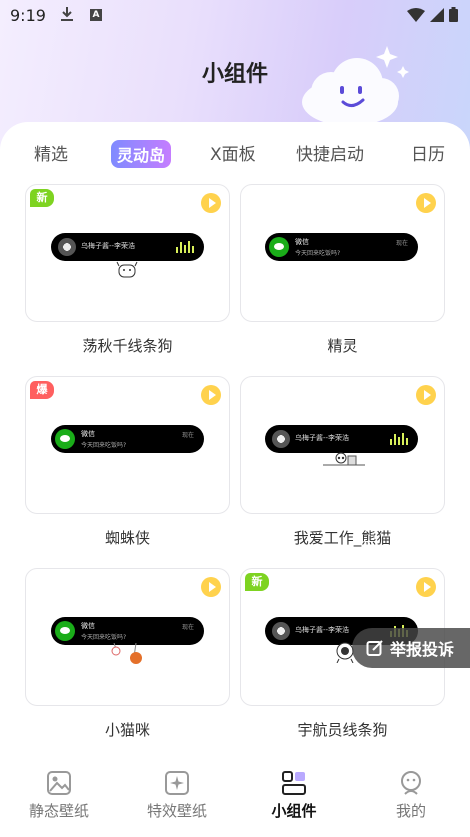 This screenshot has height=837, width=470. I want to click on nav-profile: 我的, so click(411, 795).